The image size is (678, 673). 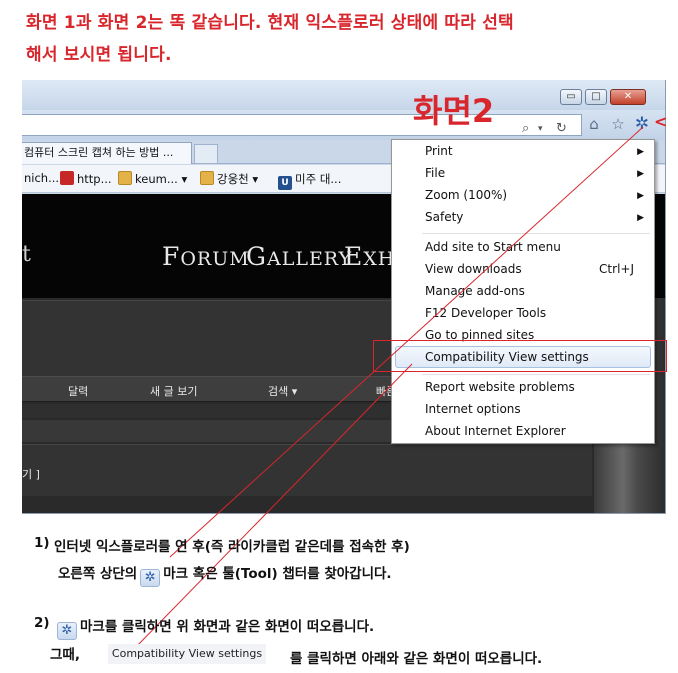 I want to click on site-nav-forum: FORUM, so click(x=206, y=256).